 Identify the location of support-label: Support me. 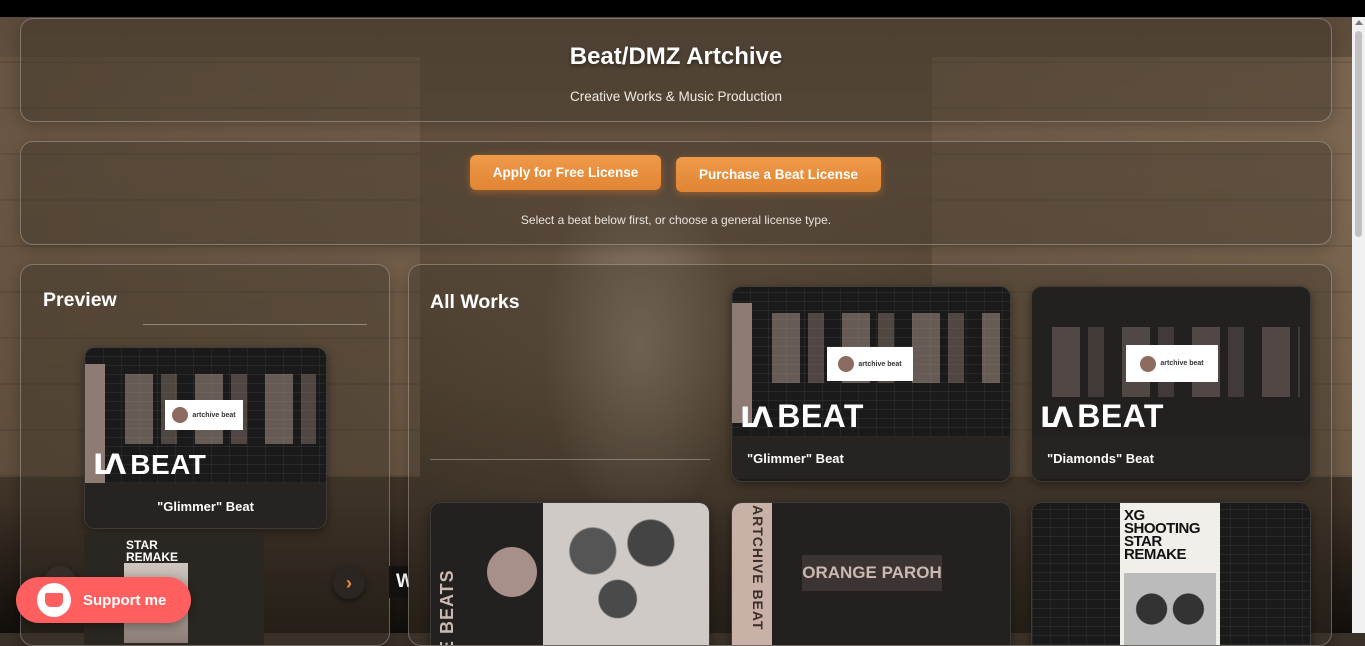
(125, 600).